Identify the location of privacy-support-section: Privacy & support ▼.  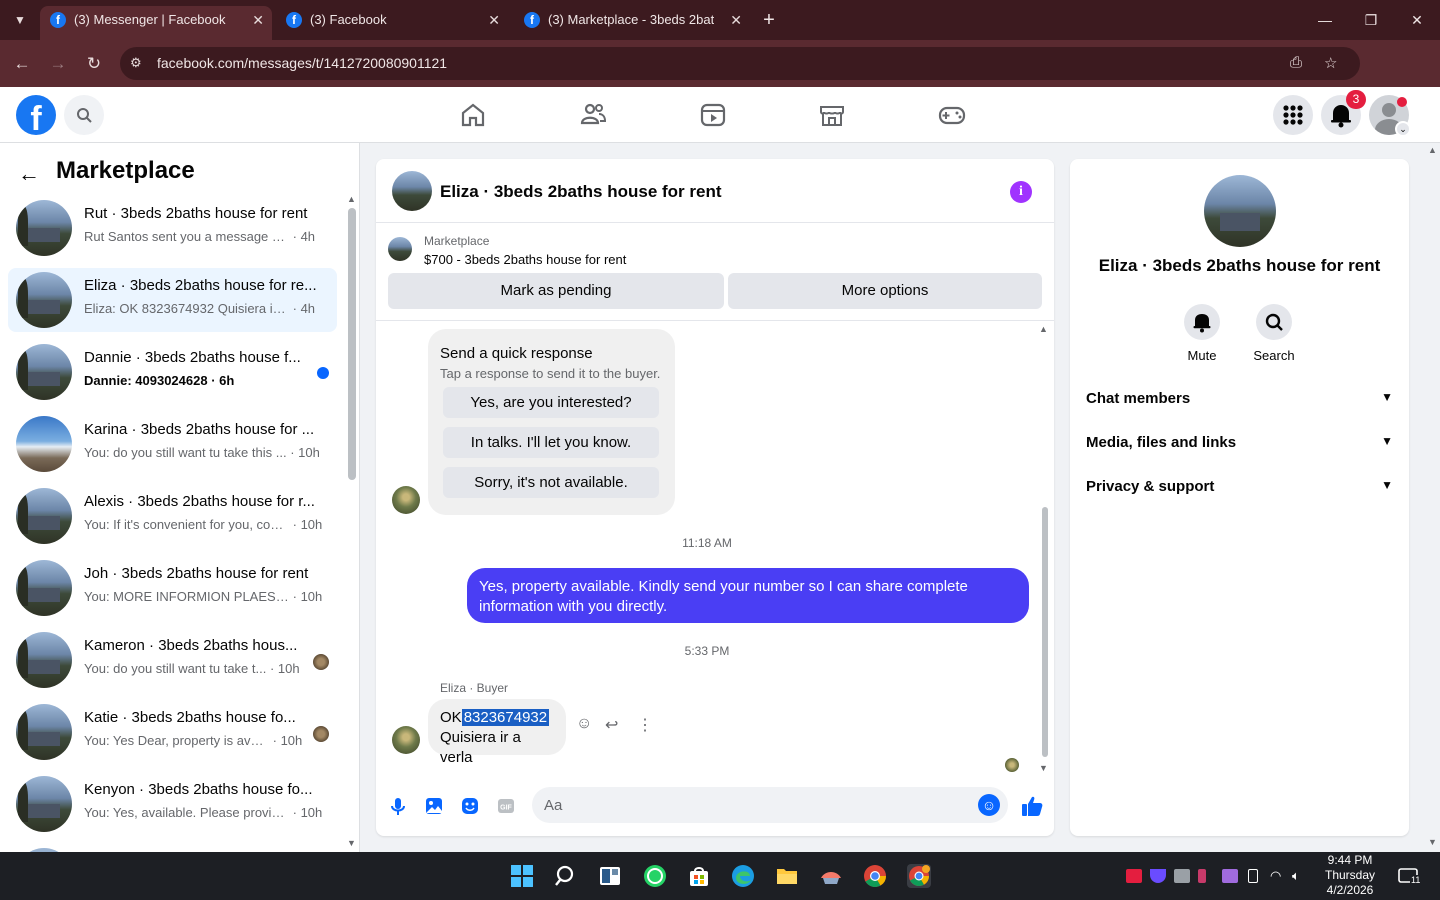
(1239, 488).